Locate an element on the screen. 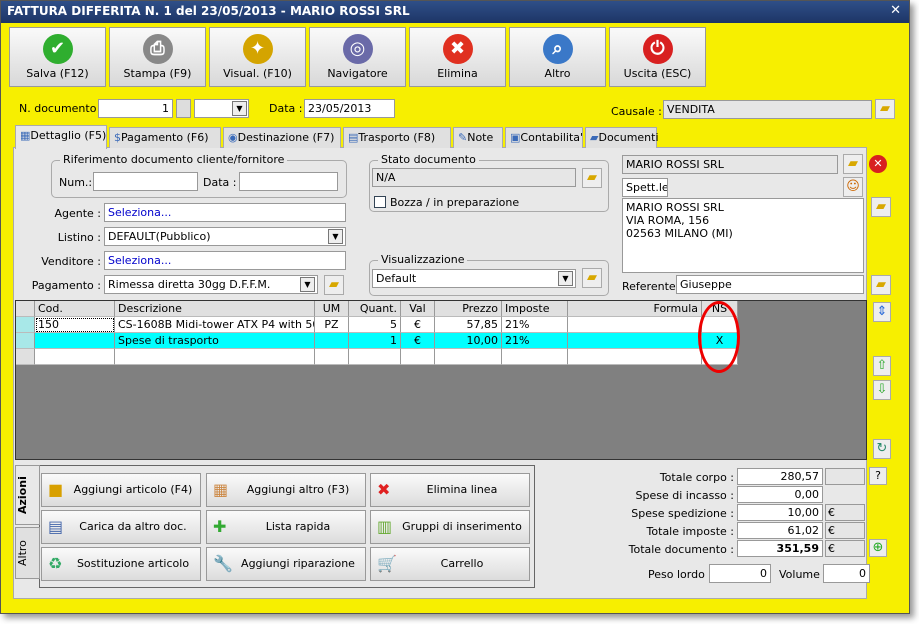 This screenshot has height=624, width=919. tab-altro: Altro is located at coordinates (27, 553).